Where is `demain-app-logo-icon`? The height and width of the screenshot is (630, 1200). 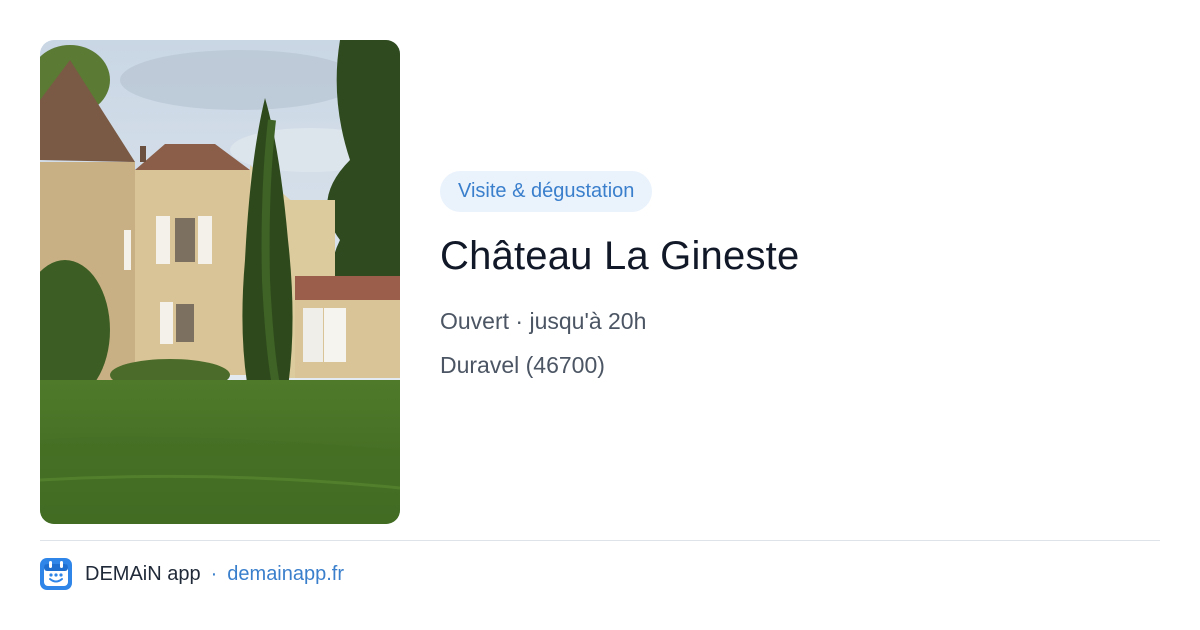 demain-app-logo-icon is located at coordinates (56, 574).